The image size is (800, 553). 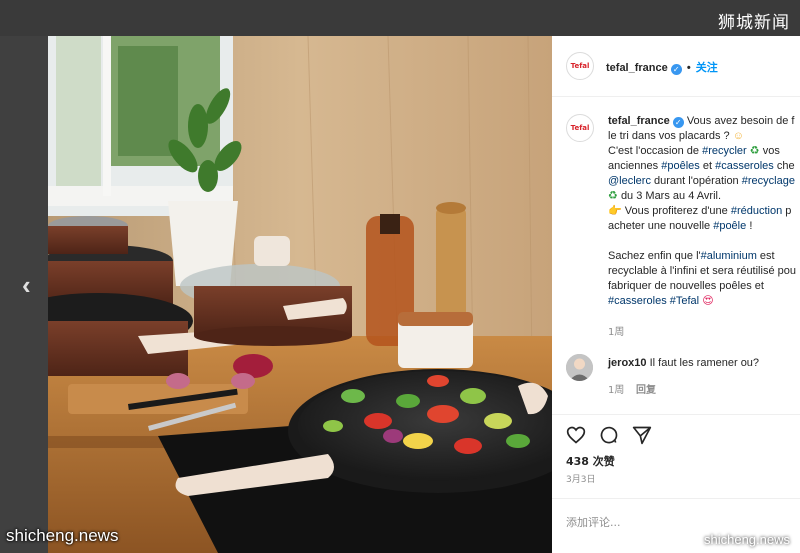 I want to click on caption-line: du 3 Mars au 4 Avril., so click(x=671, y=196).